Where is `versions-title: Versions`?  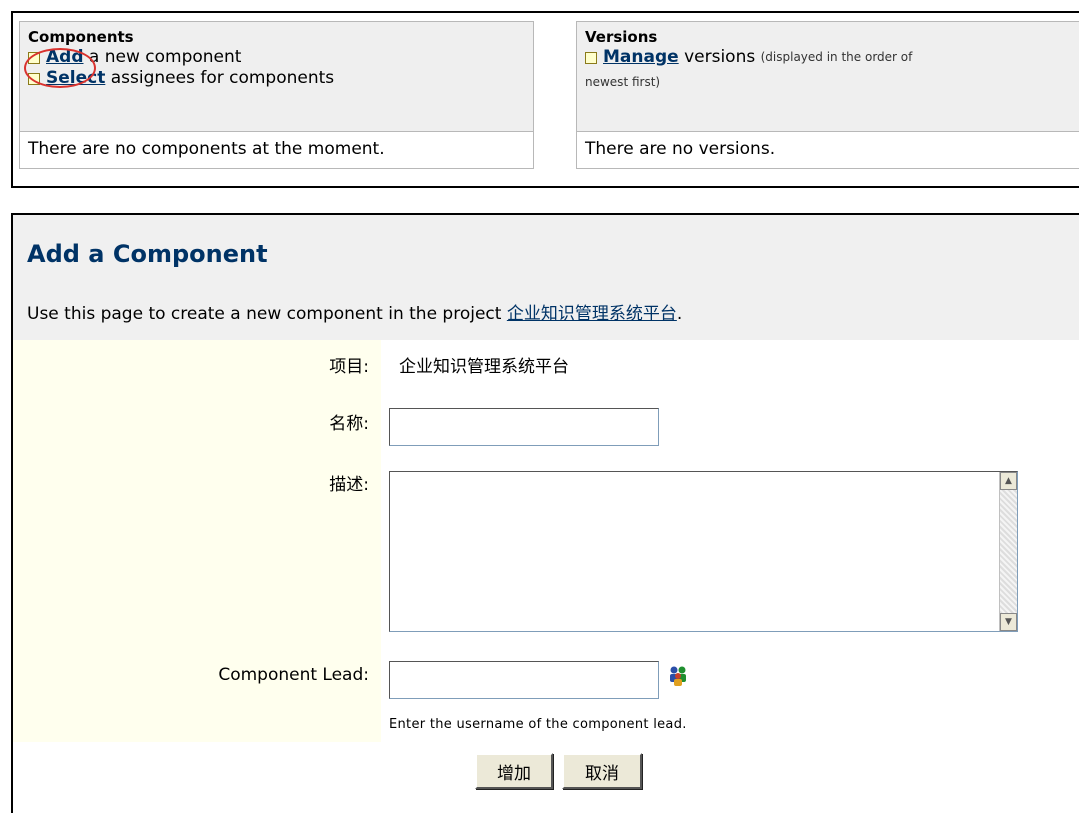 versions-title: Versions is located at coordinates (621, 37).